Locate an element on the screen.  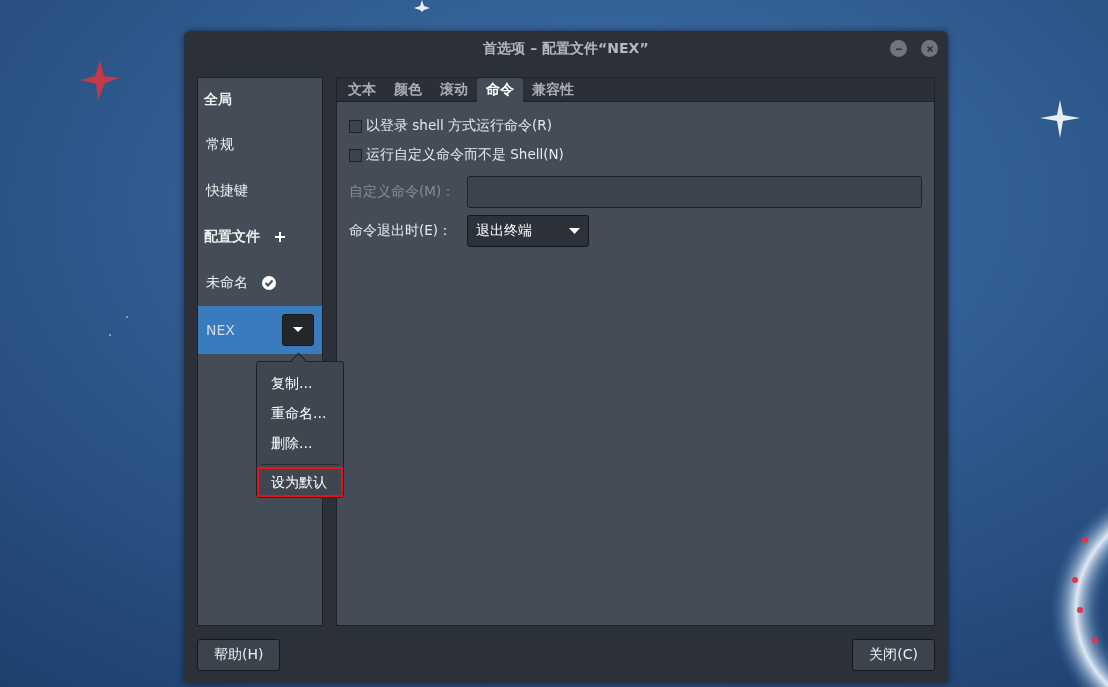
button: 帮助(H) is located at coordinates (239, 655).